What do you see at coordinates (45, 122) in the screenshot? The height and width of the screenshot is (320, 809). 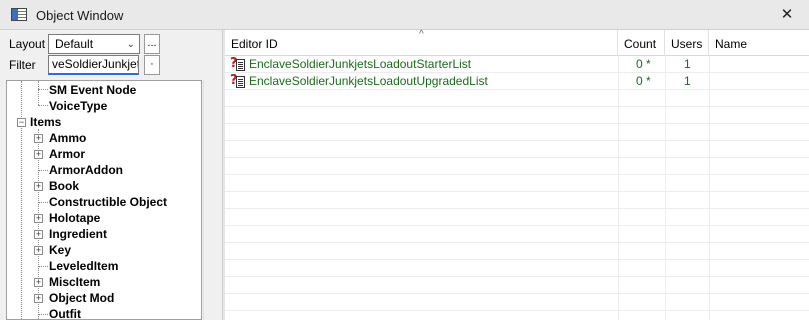 I see `tree-item-items: Items` at bounding box center [45, 122].